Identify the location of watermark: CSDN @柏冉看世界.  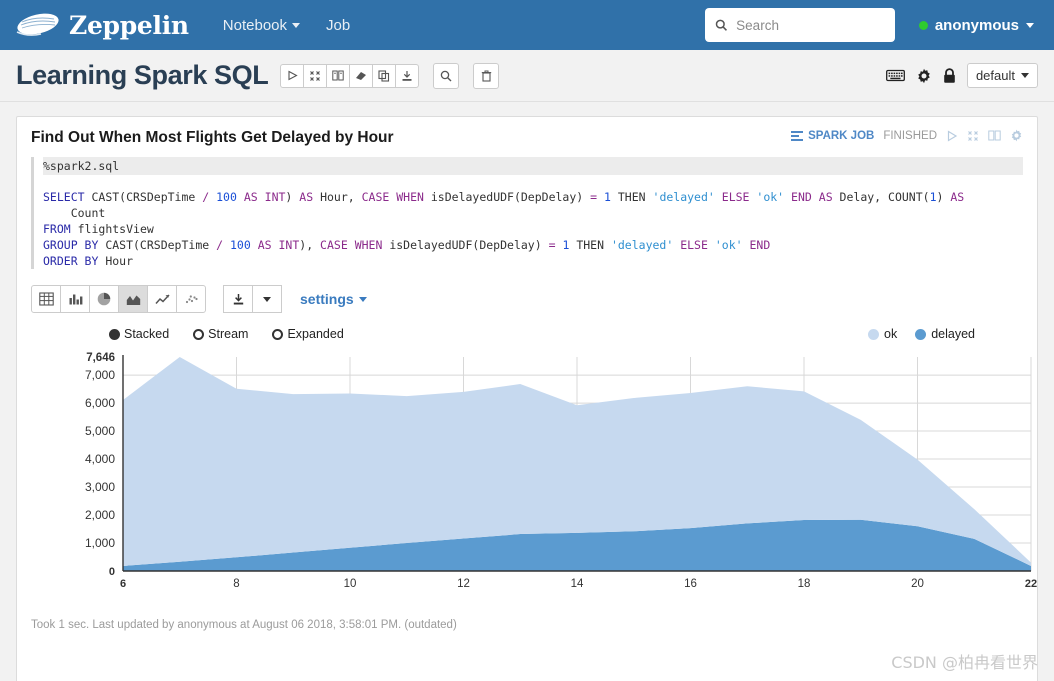
(964, 662).